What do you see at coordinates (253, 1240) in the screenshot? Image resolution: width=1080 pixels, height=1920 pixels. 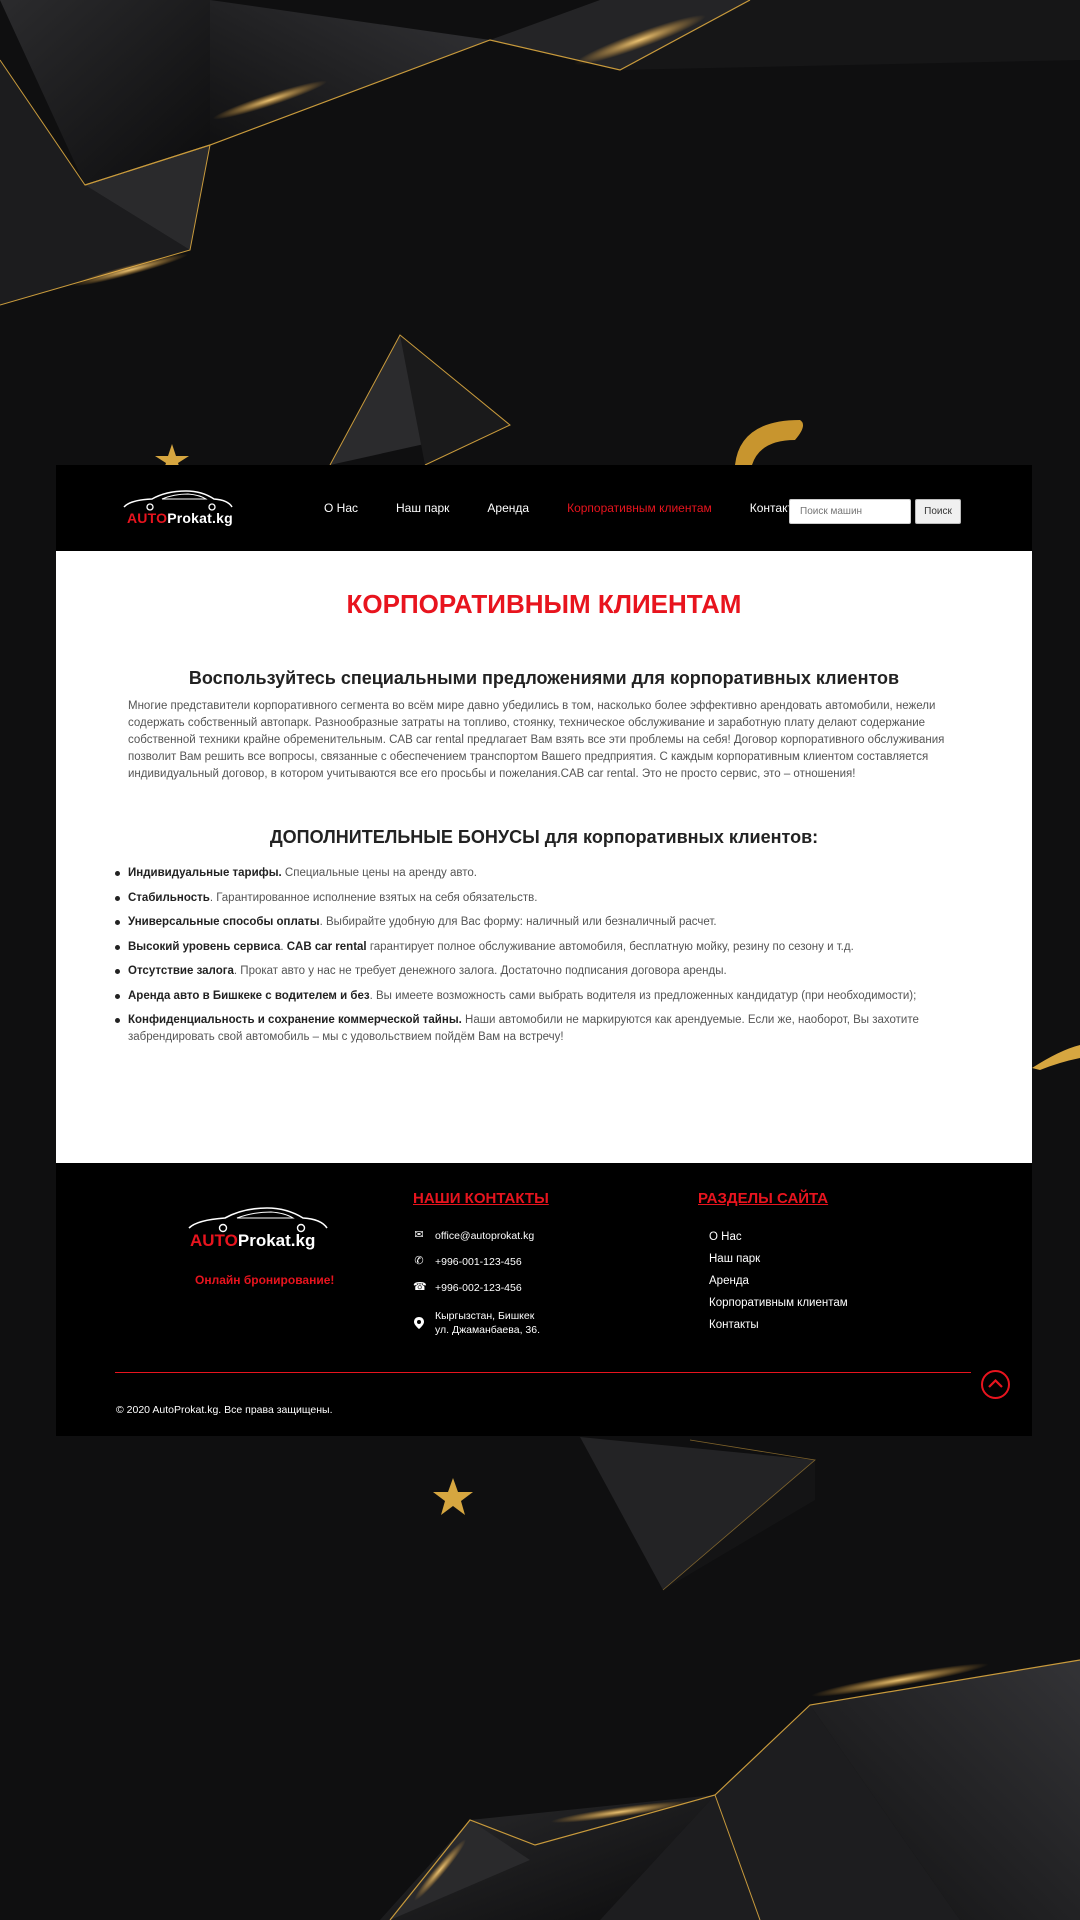 I see `footer-logo-text: AUTOProkat.kg` at bounding box center [253, 1240].